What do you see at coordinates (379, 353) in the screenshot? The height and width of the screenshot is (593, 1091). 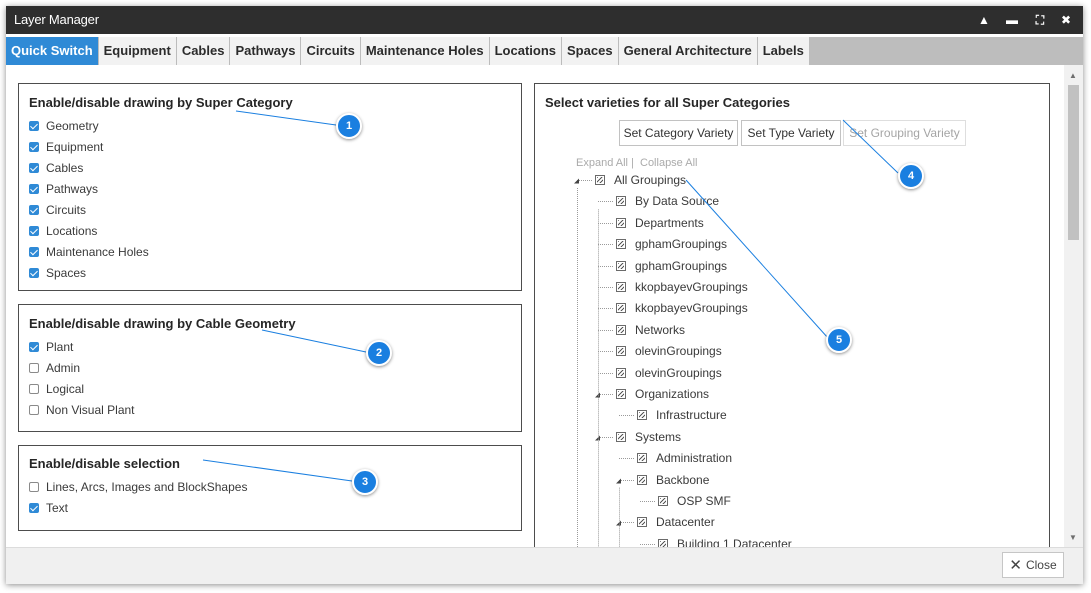 I see `callout-2: 2` at bounding box center [379, 353].